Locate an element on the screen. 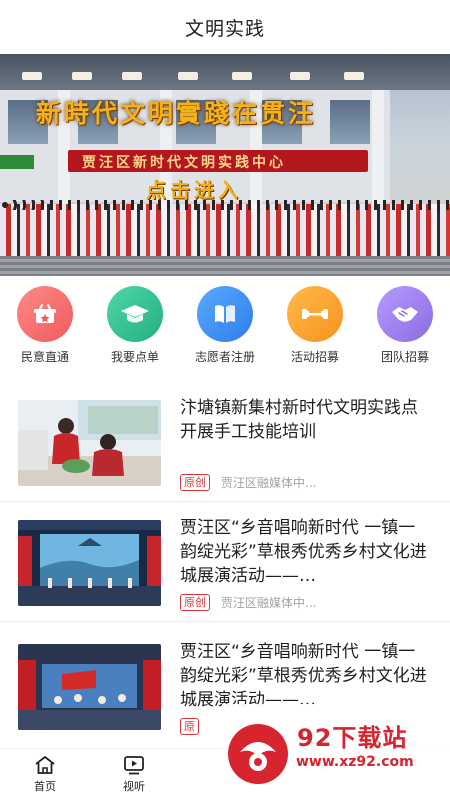  quick-nav: 民意直通 我要点单 志愿者注册 活动招募 团队招募 is located at coordinates (225, 326).